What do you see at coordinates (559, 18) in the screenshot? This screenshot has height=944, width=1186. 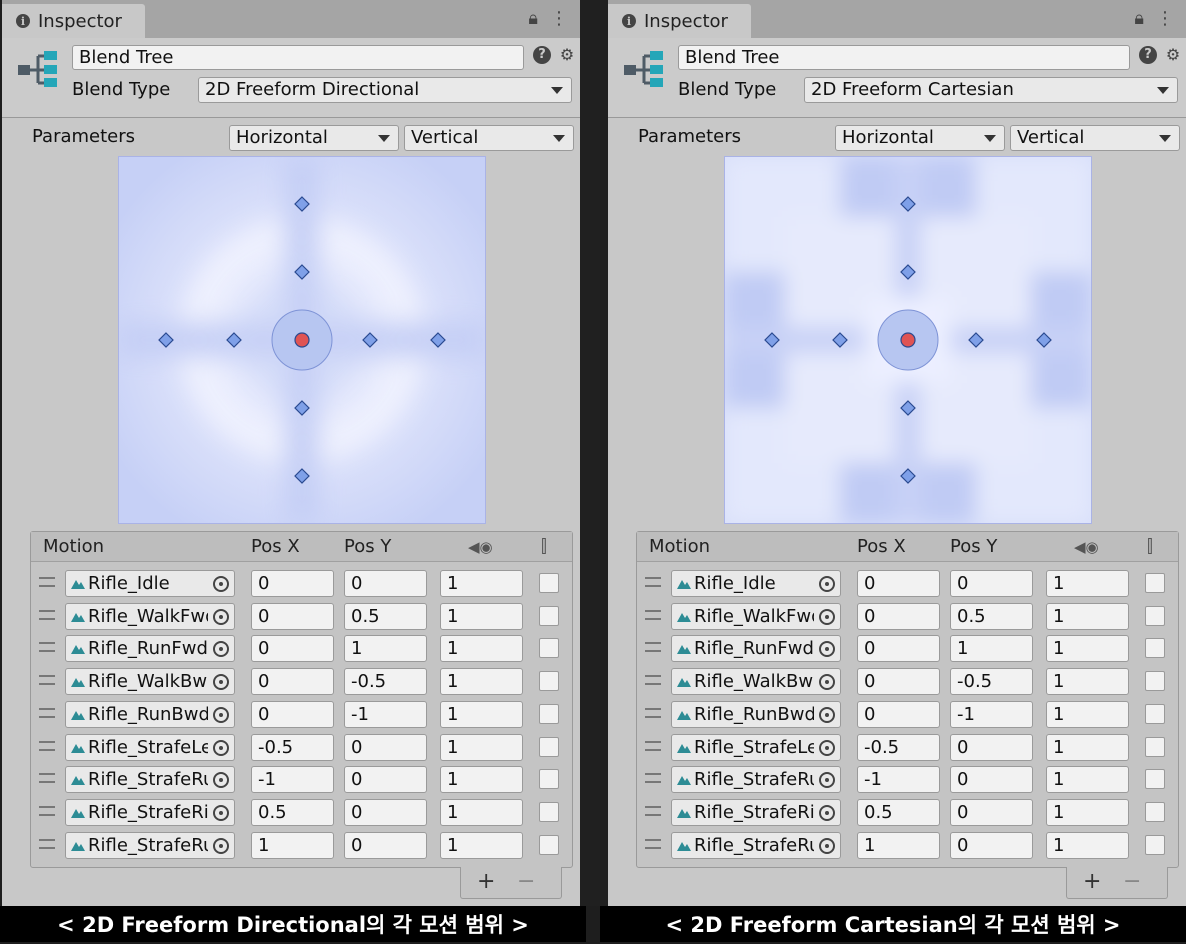 I see `kebab-menu-icon: ⋮` at bounding box center [559, 18].